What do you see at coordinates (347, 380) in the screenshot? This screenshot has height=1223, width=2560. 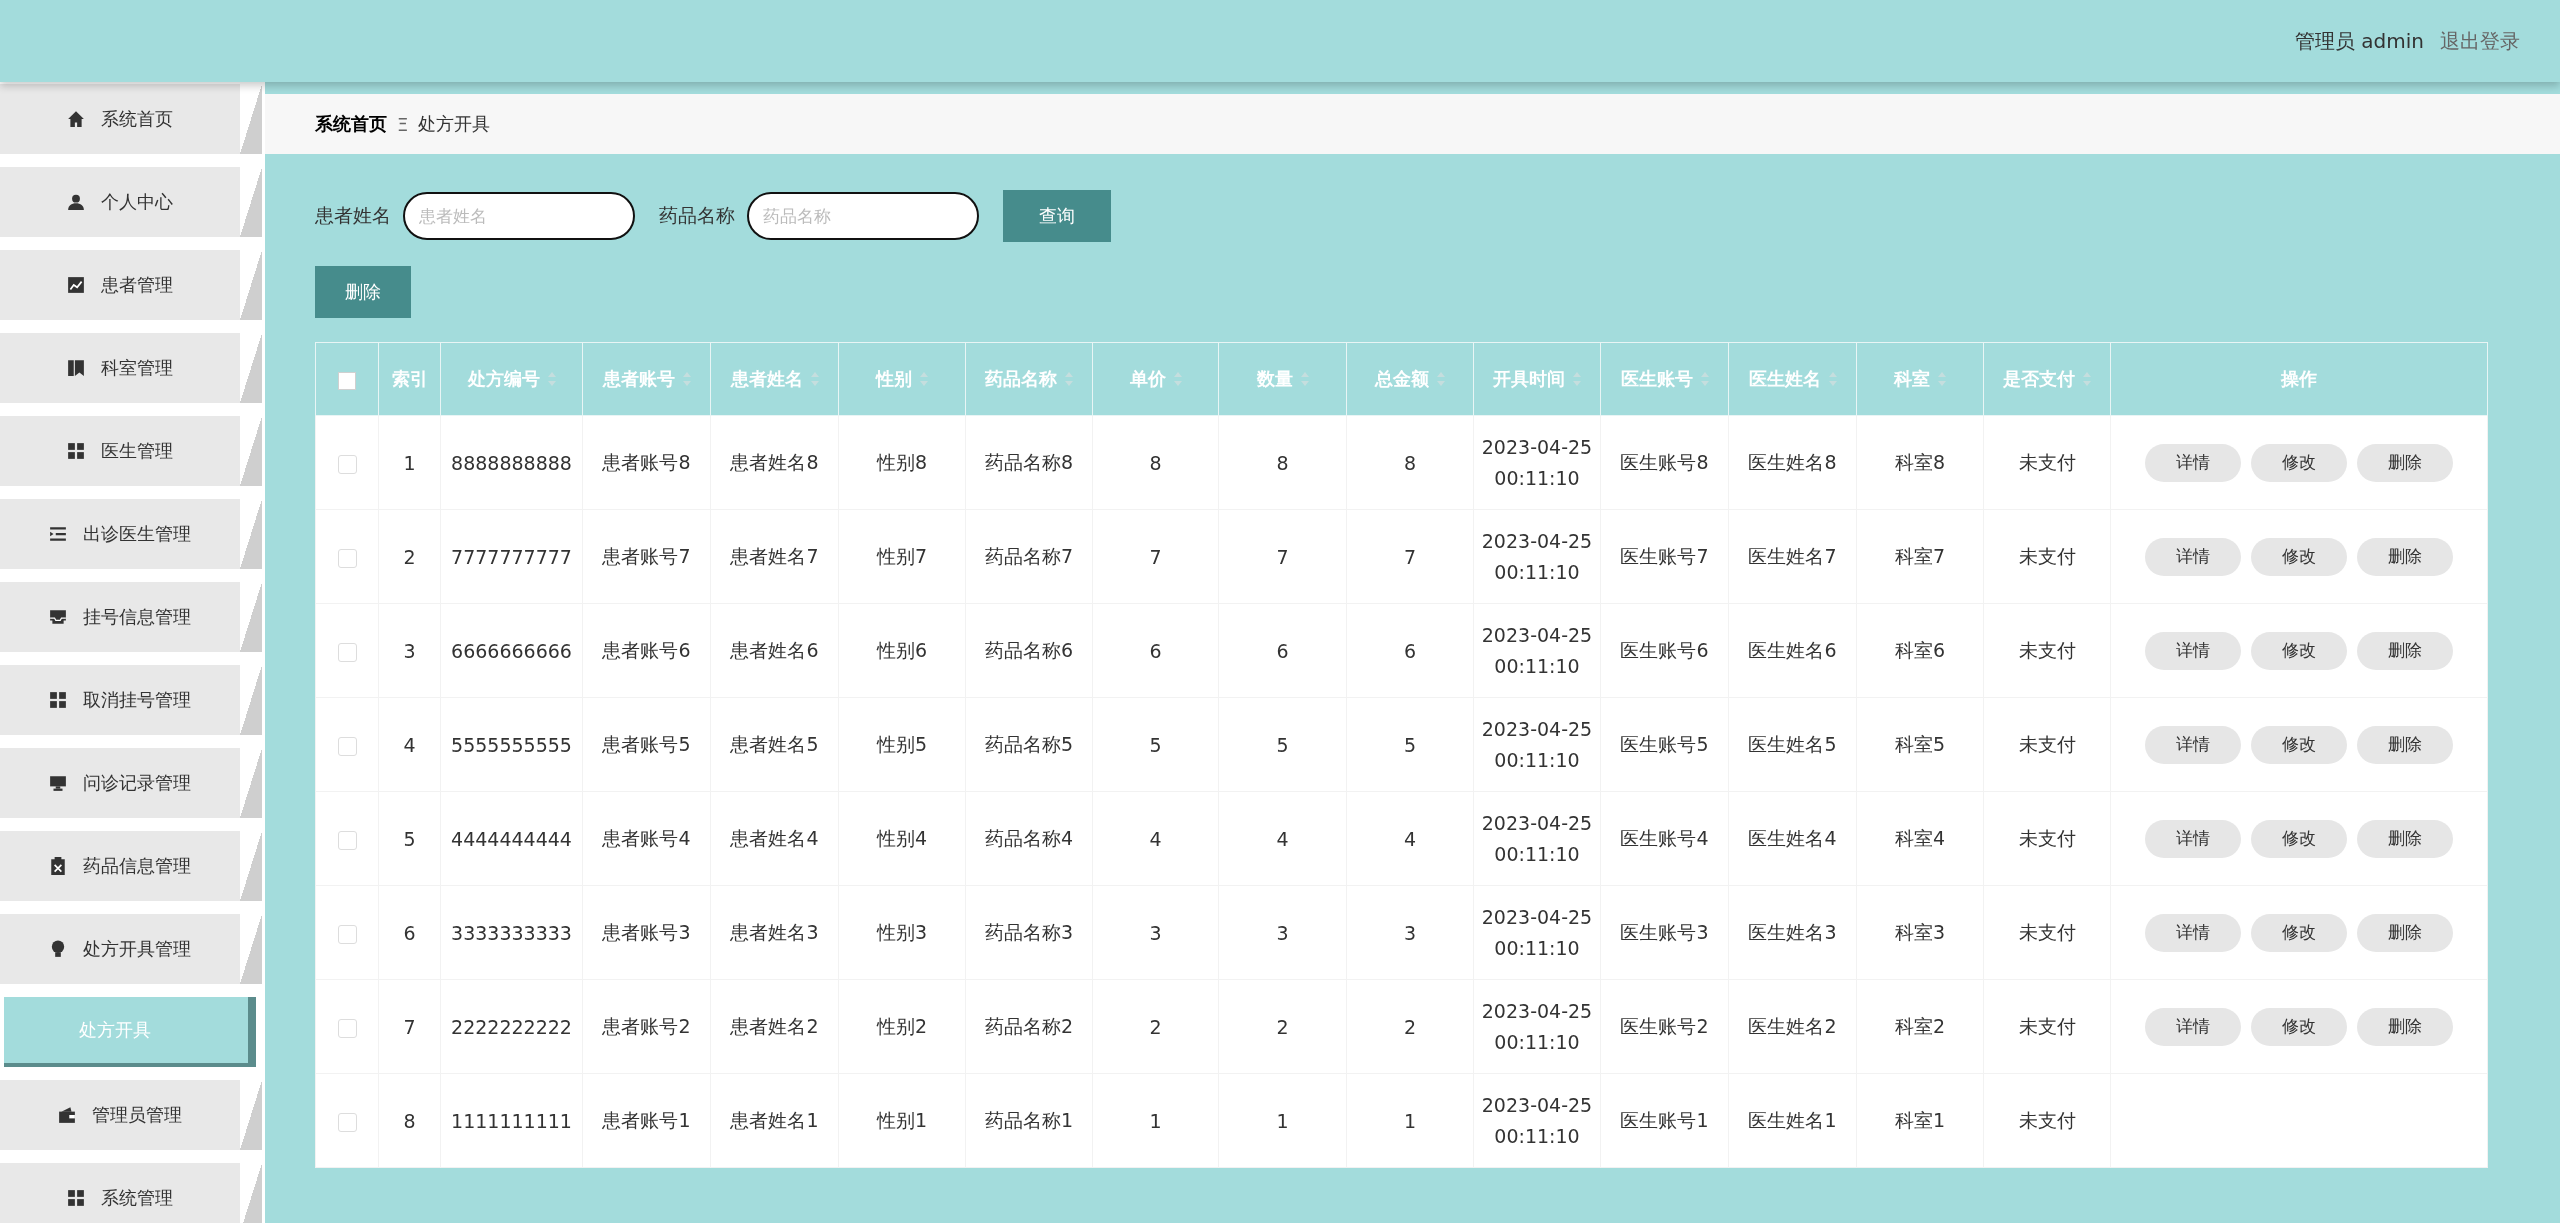 I see `select-all-checkbox` at bounding box center [347, 380].